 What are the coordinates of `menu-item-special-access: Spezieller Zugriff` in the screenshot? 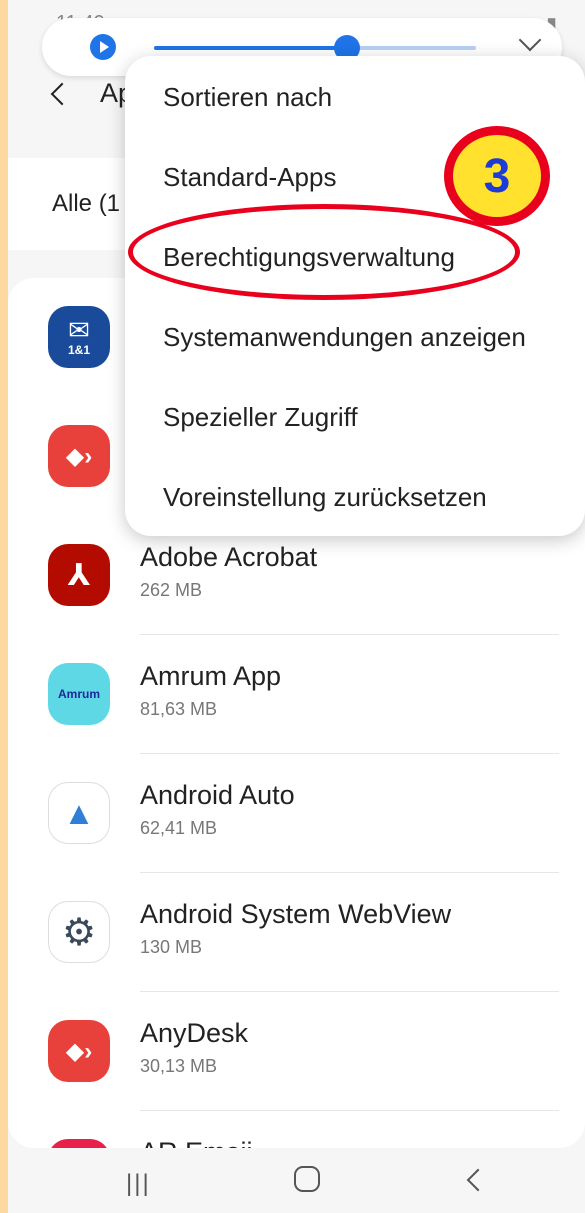 It's located at (260, 417).